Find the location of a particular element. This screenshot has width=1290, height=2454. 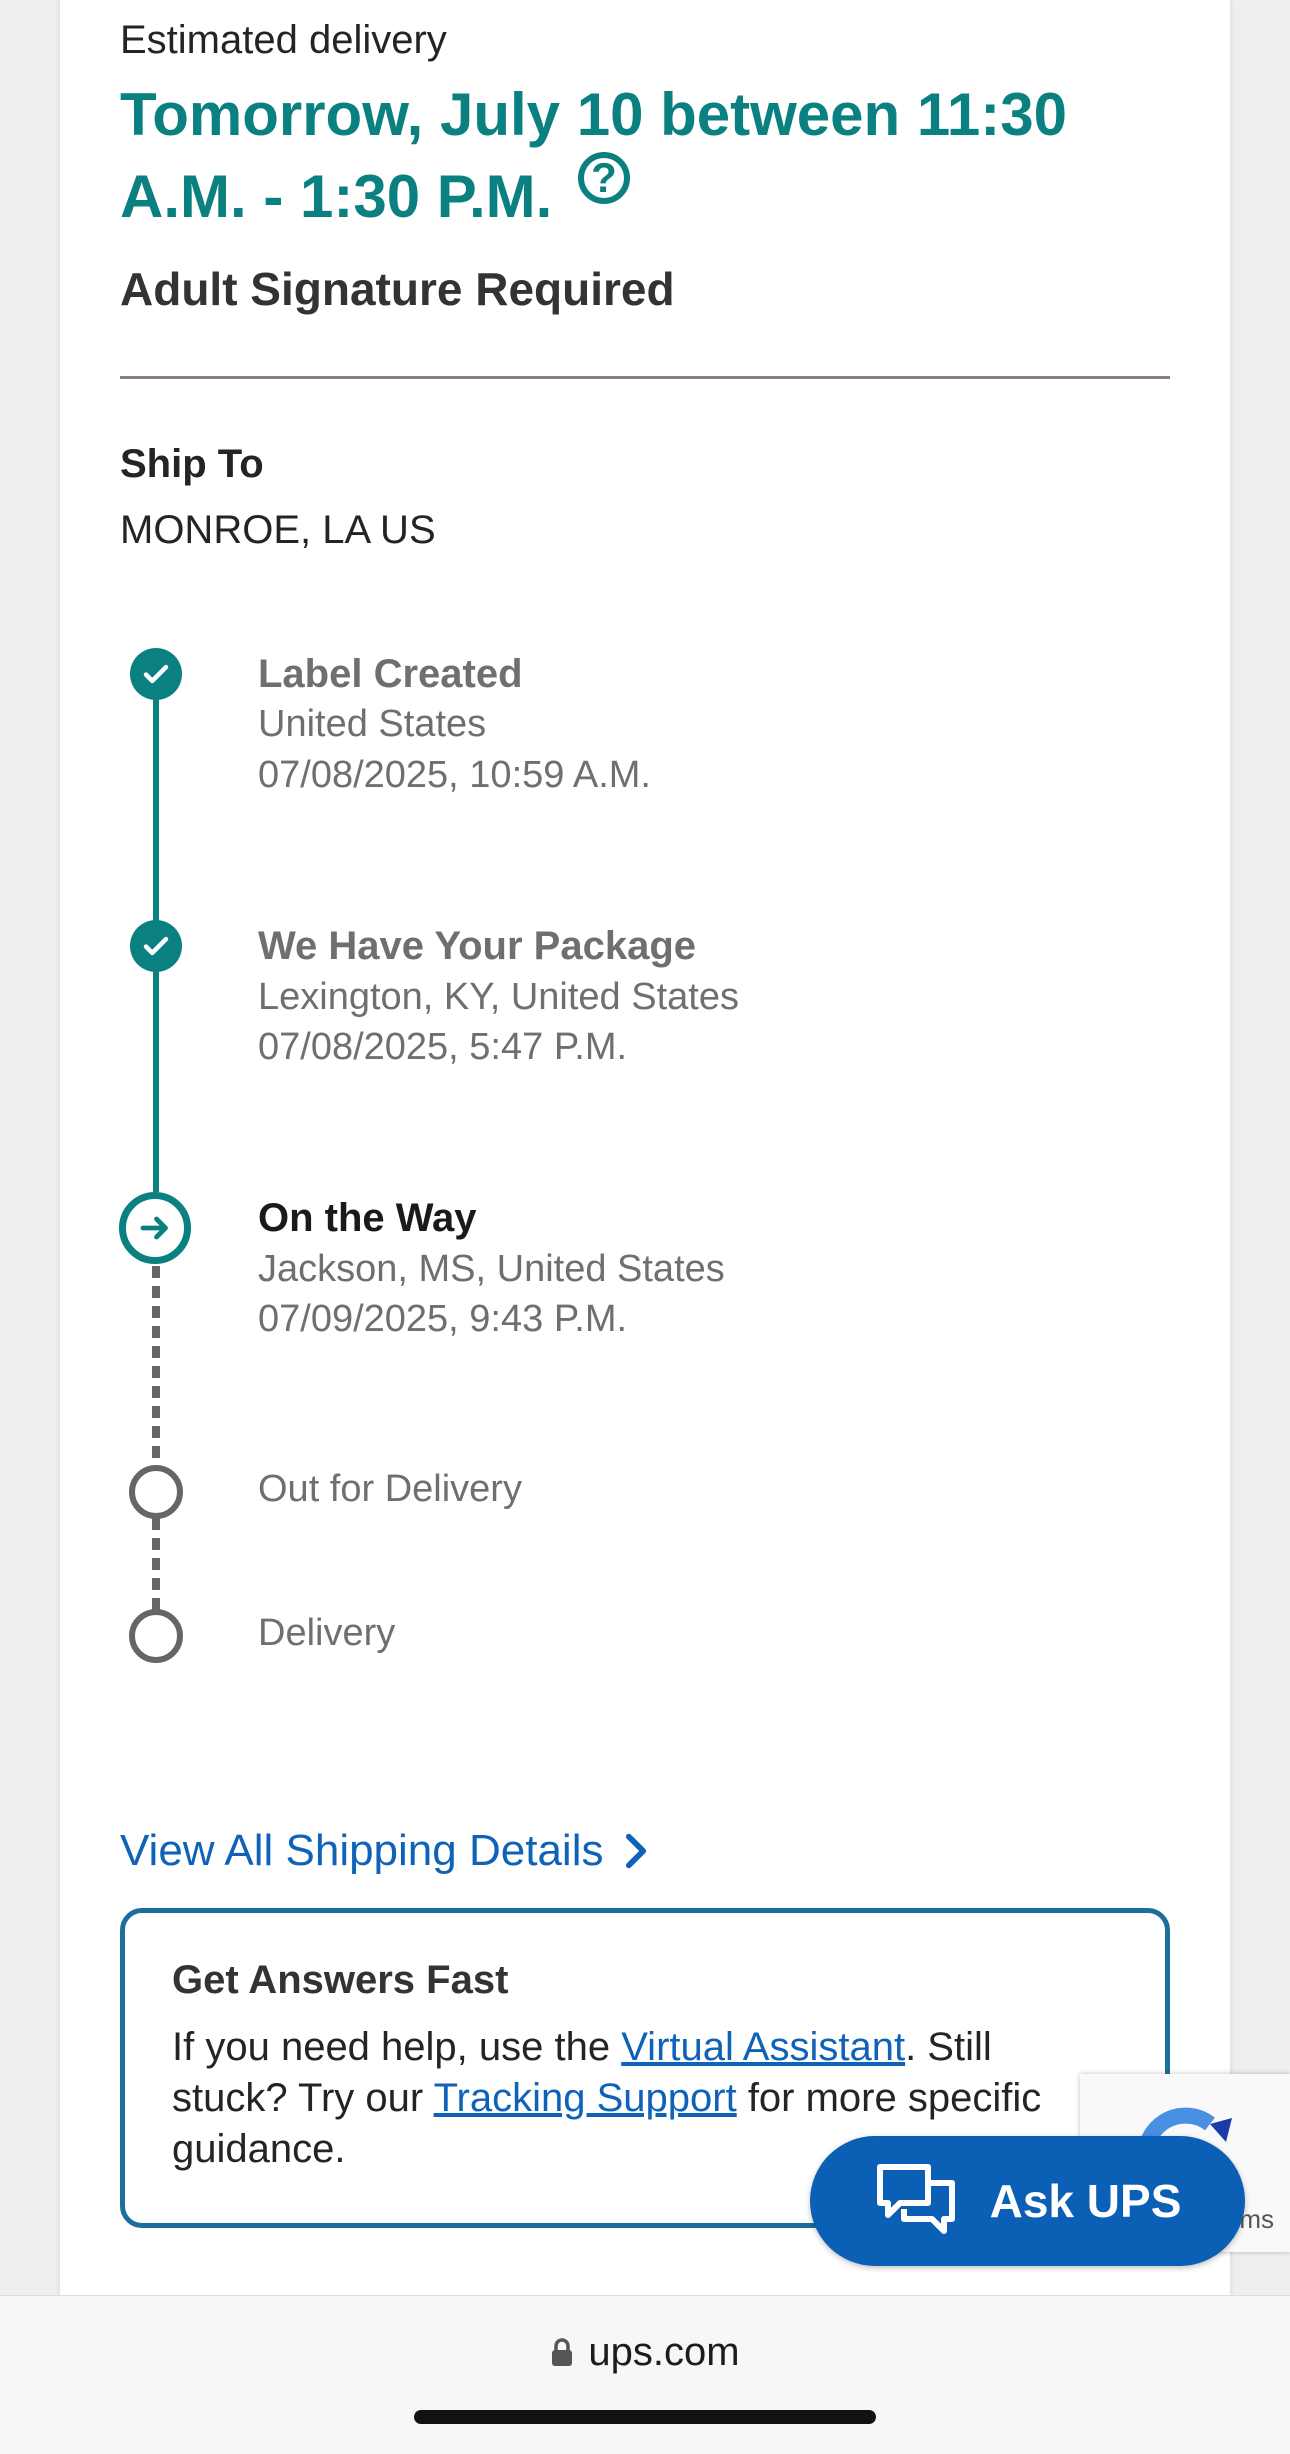

arrow-circle-icon is located at coordinates (155, 1228).